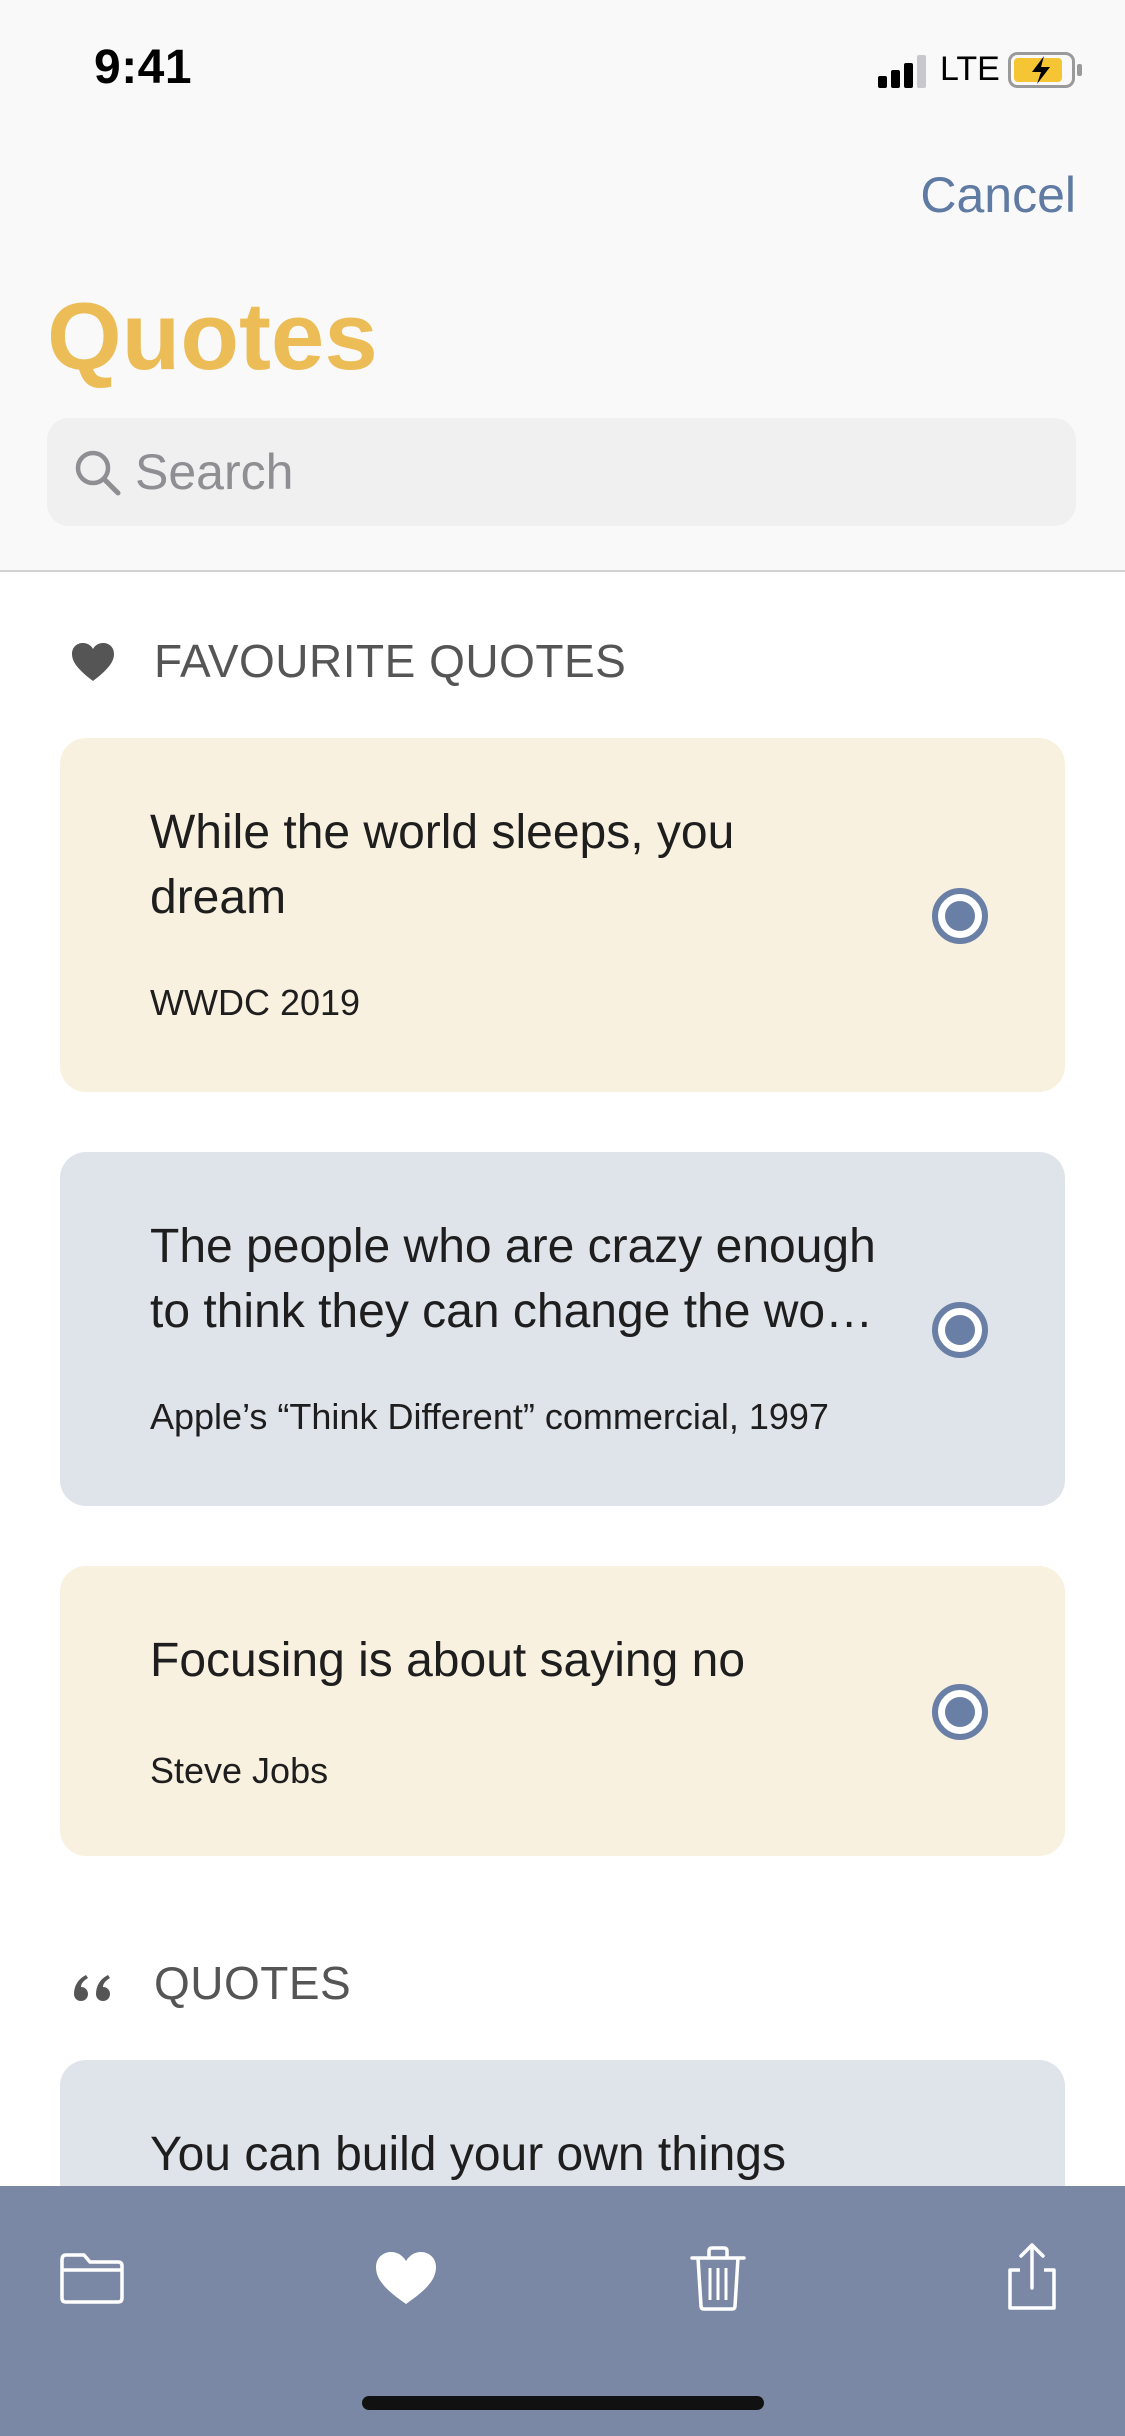  What do you see at coordinates (253, 1983) in the screenshot?
I see `quotes-section-title: QUOTES` at bounding box center [253, 1983].